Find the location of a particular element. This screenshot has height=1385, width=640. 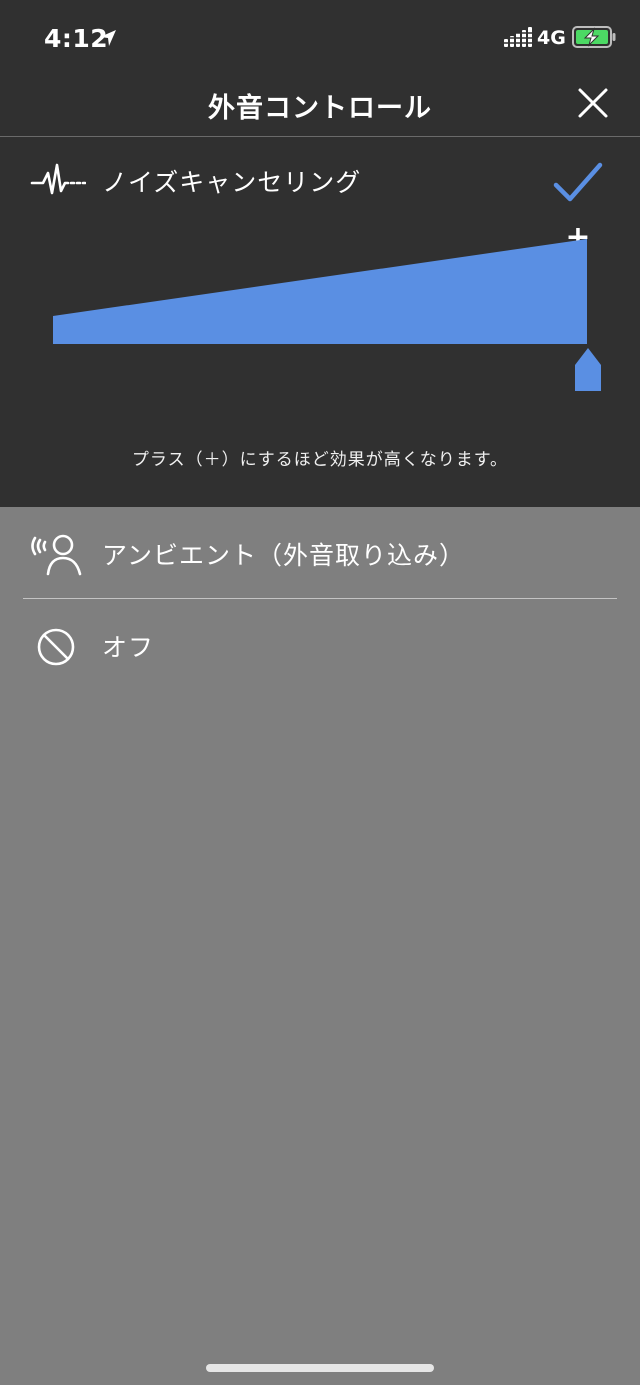

close-button is located at coordinates (593, 103).